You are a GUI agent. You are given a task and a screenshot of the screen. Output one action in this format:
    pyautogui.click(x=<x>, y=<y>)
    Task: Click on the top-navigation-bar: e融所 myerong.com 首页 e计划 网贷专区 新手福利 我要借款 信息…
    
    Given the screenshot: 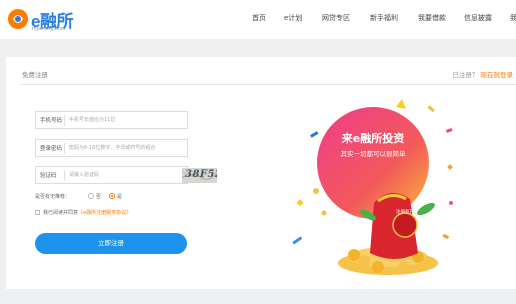 What is the action you would take?
    pyautogui.click(x=258, y=19)
    